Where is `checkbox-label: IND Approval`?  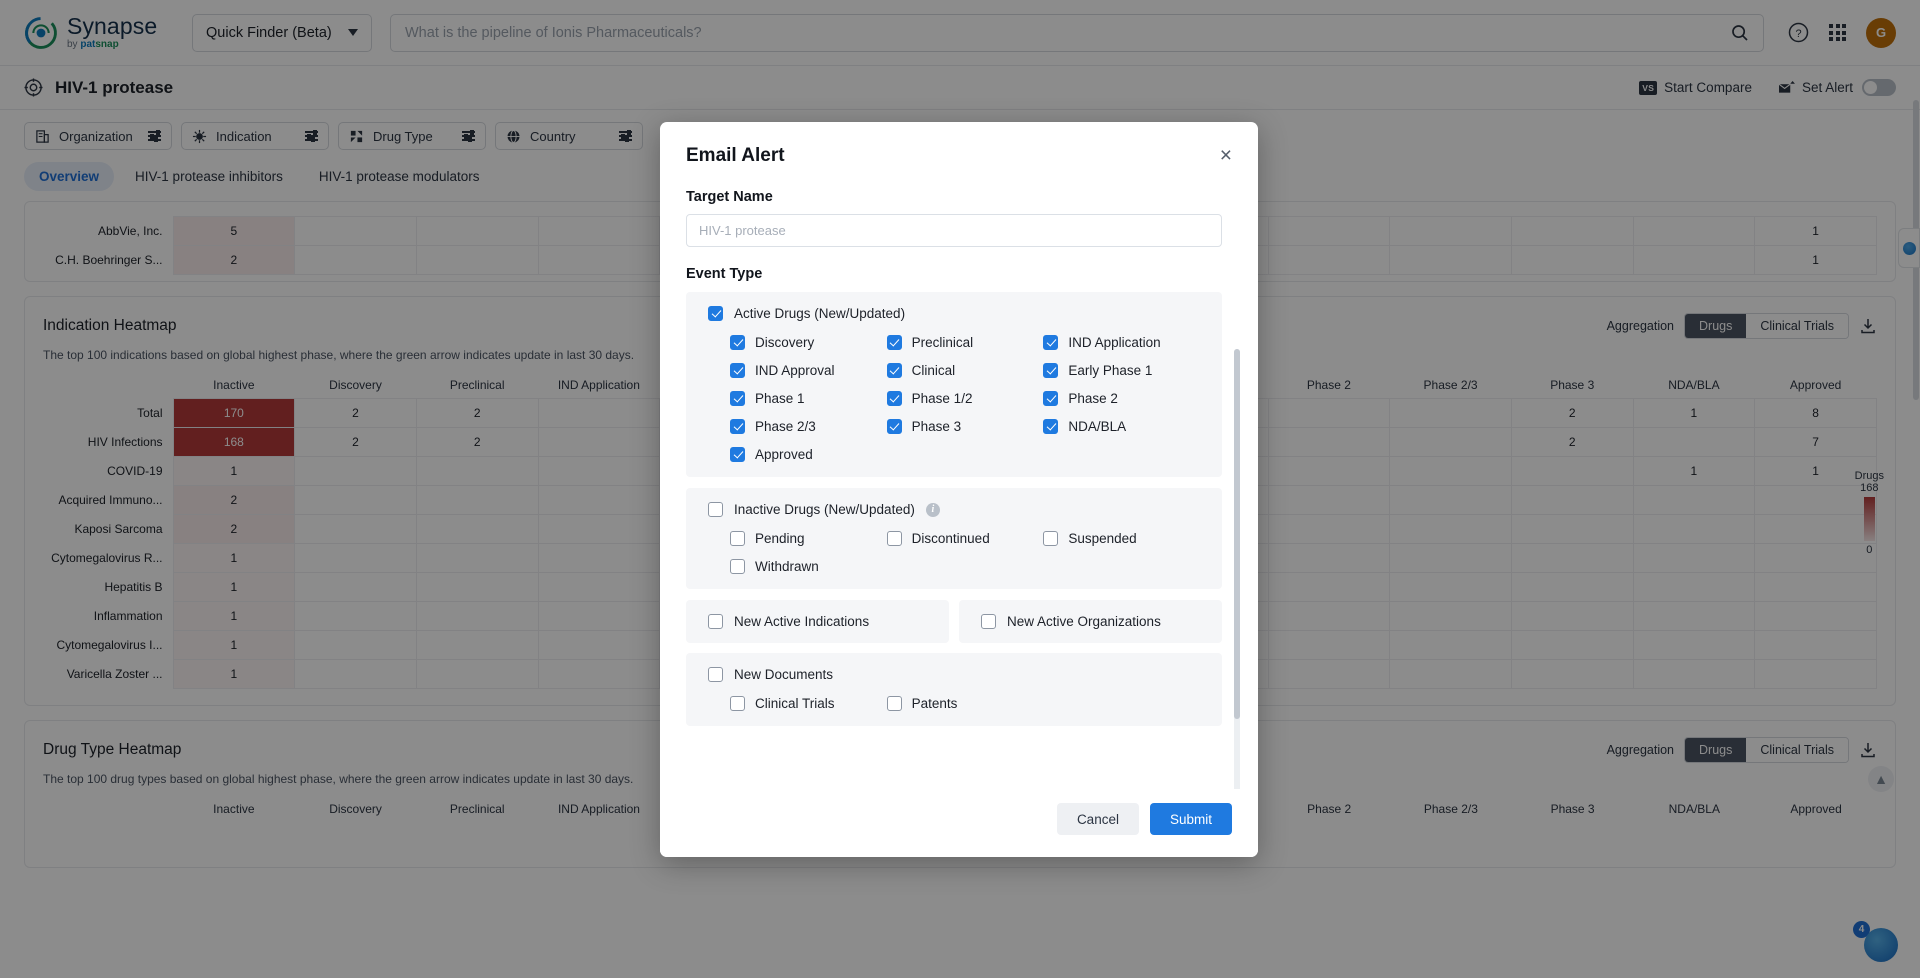 checkbox-label: IND Approval is located at coordinates (795, 370).